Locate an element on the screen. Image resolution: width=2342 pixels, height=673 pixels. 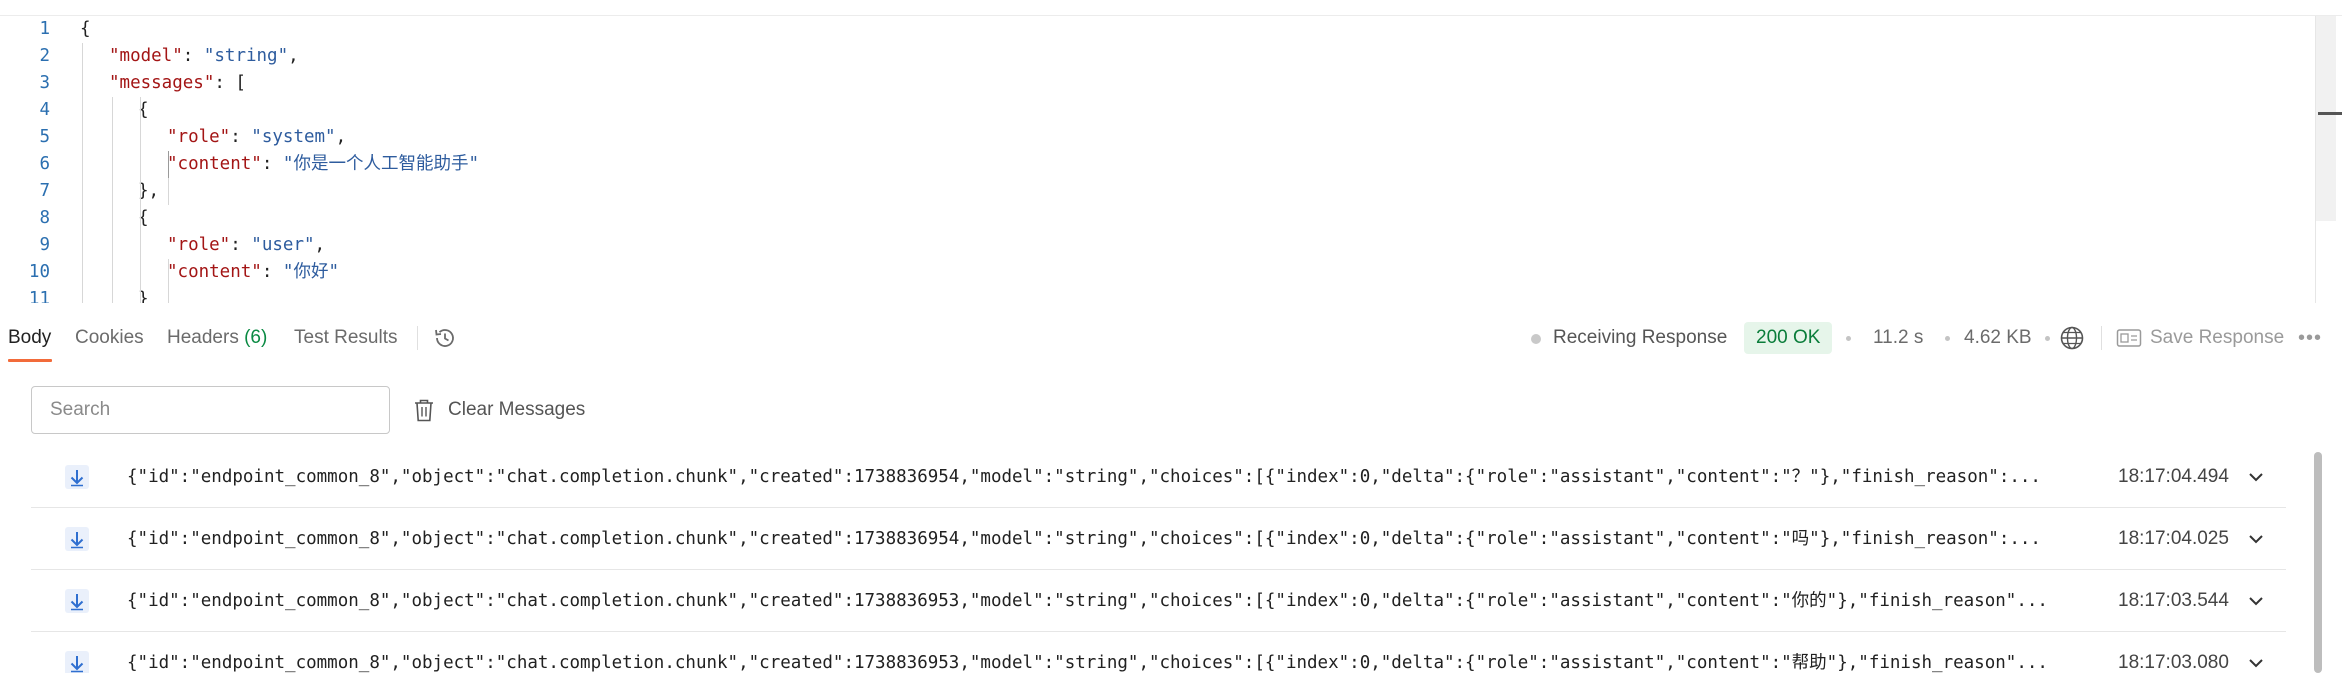
message-timestamp: 18:17:04.494 is located at coordinates (2173, 476).